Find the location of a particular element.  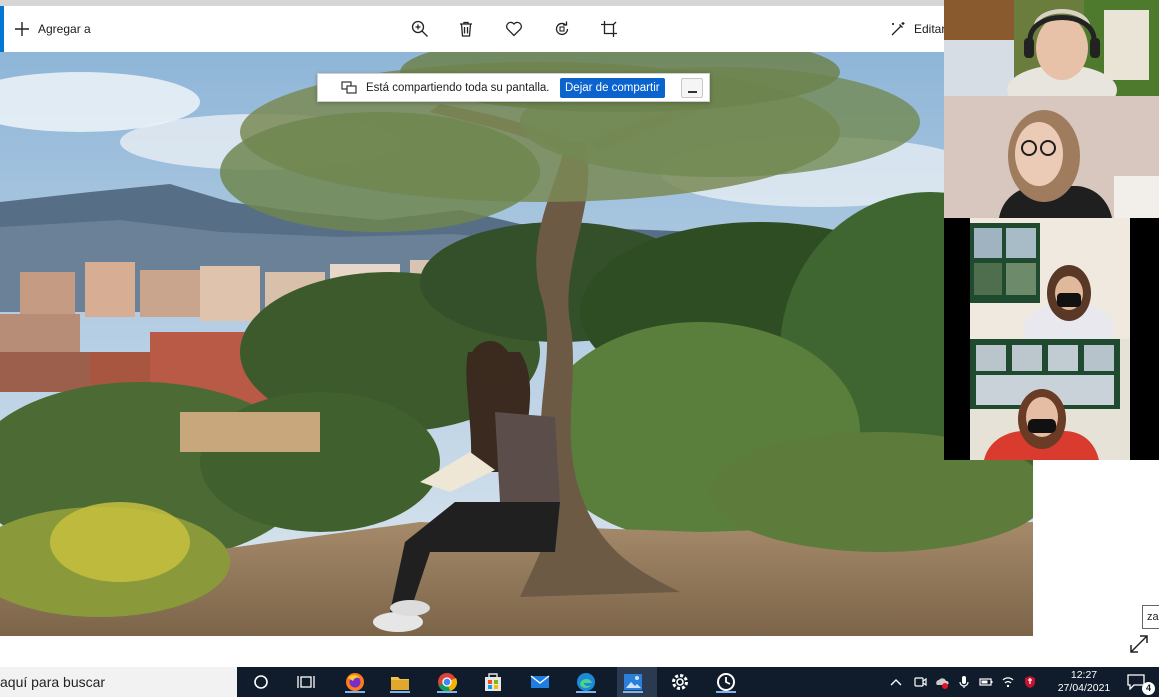

photos-app-icon is located at coordinates (633, 682).